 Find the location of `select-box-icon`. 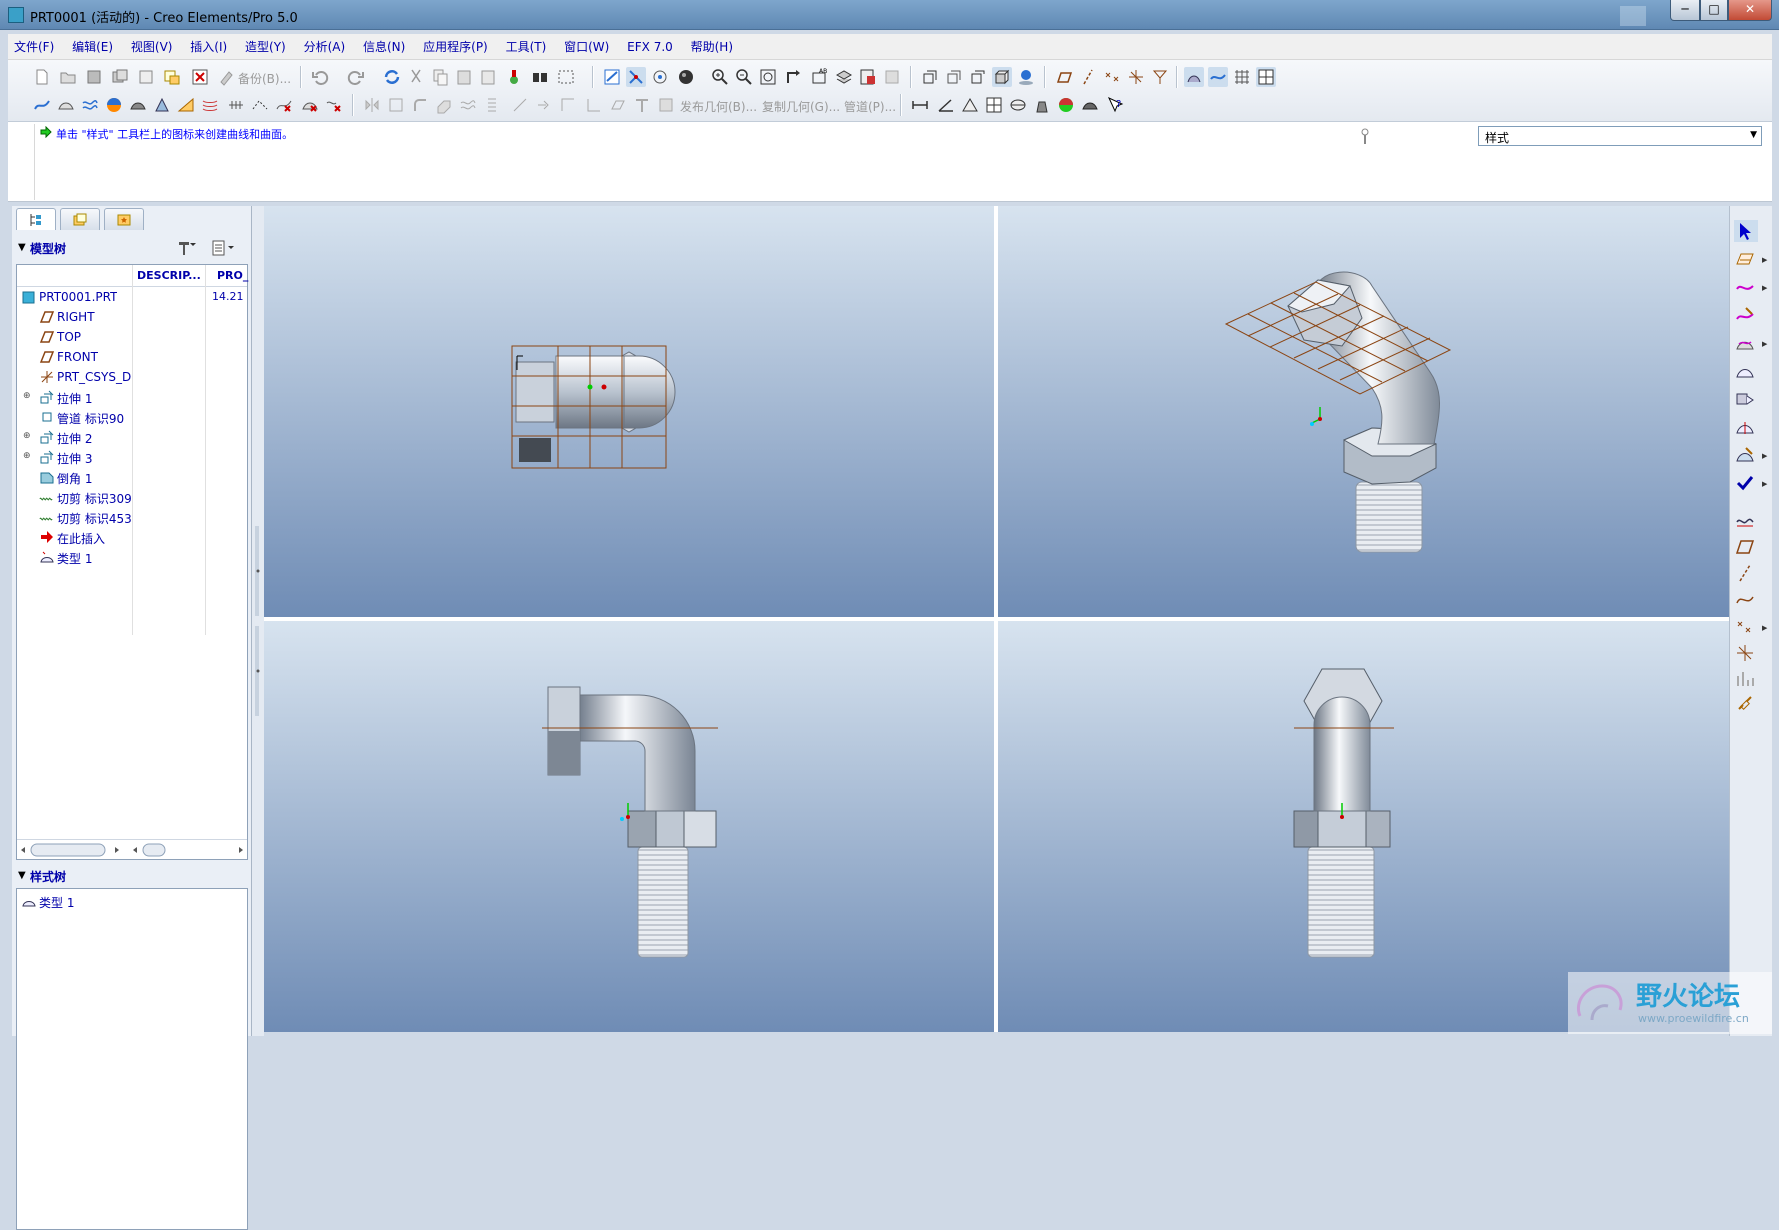

select-box-icon is located at coordinates (566, 77).